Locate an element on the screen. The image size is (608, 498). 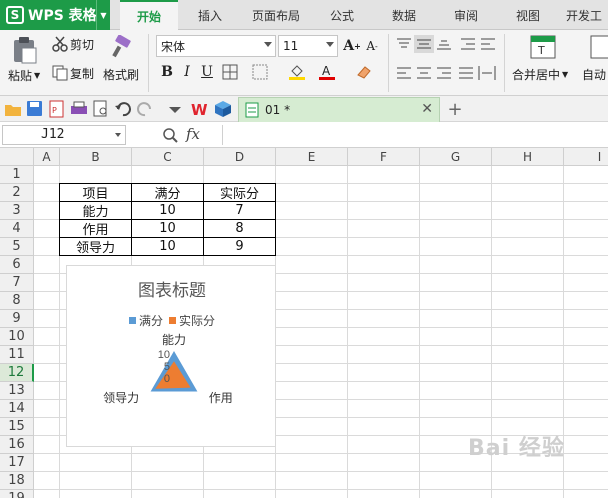
row-header-4: 4 is located at coordinates (17, 229).